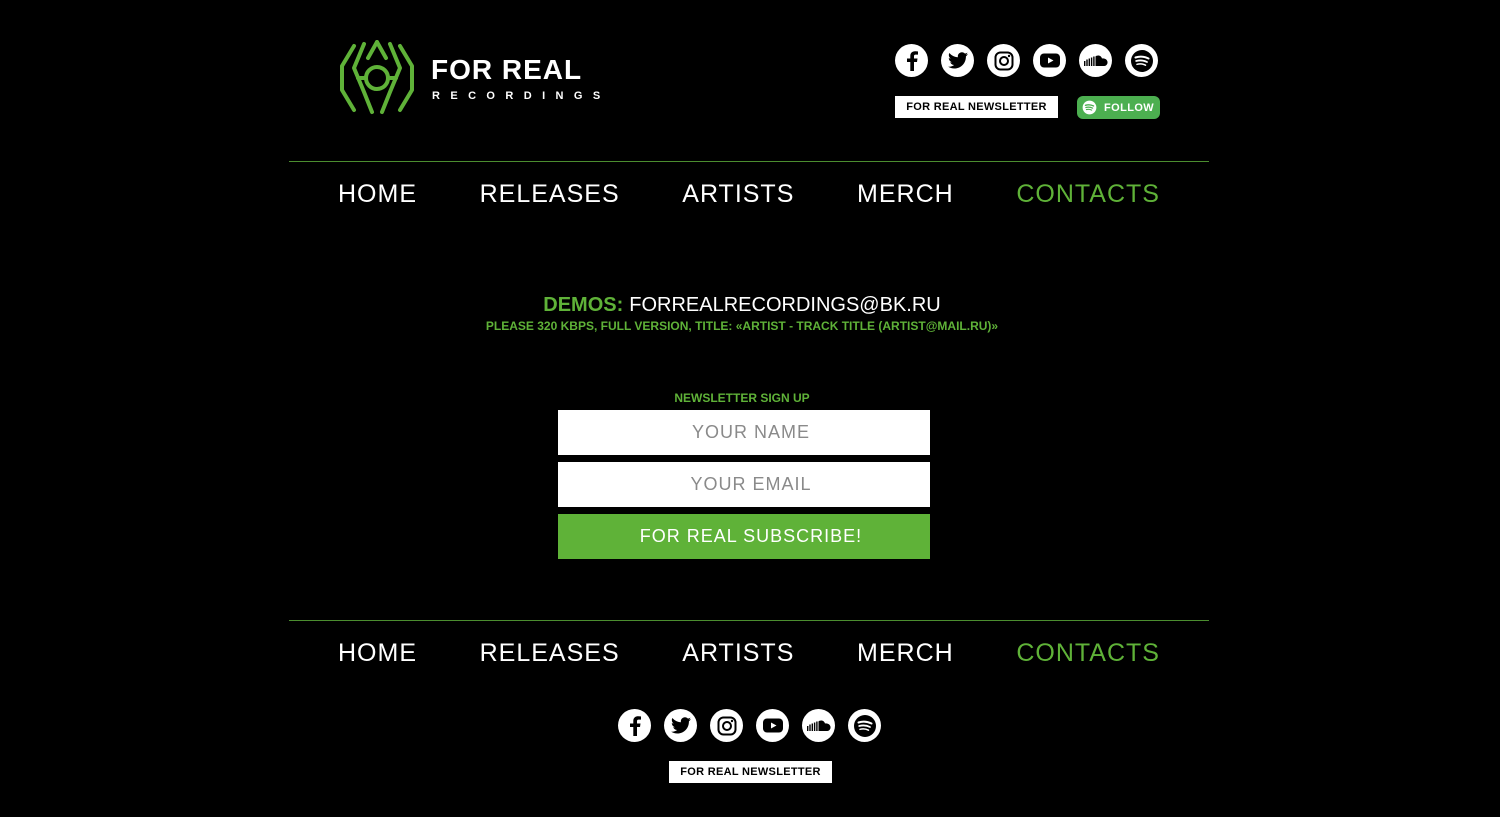 Image resolution: width=1500 pixels, height=817 pixels. What do you see at coordinates (507, 69) in the screenshot?
I see `brand-title: FOR REAL` at bounding box center [507, 69].